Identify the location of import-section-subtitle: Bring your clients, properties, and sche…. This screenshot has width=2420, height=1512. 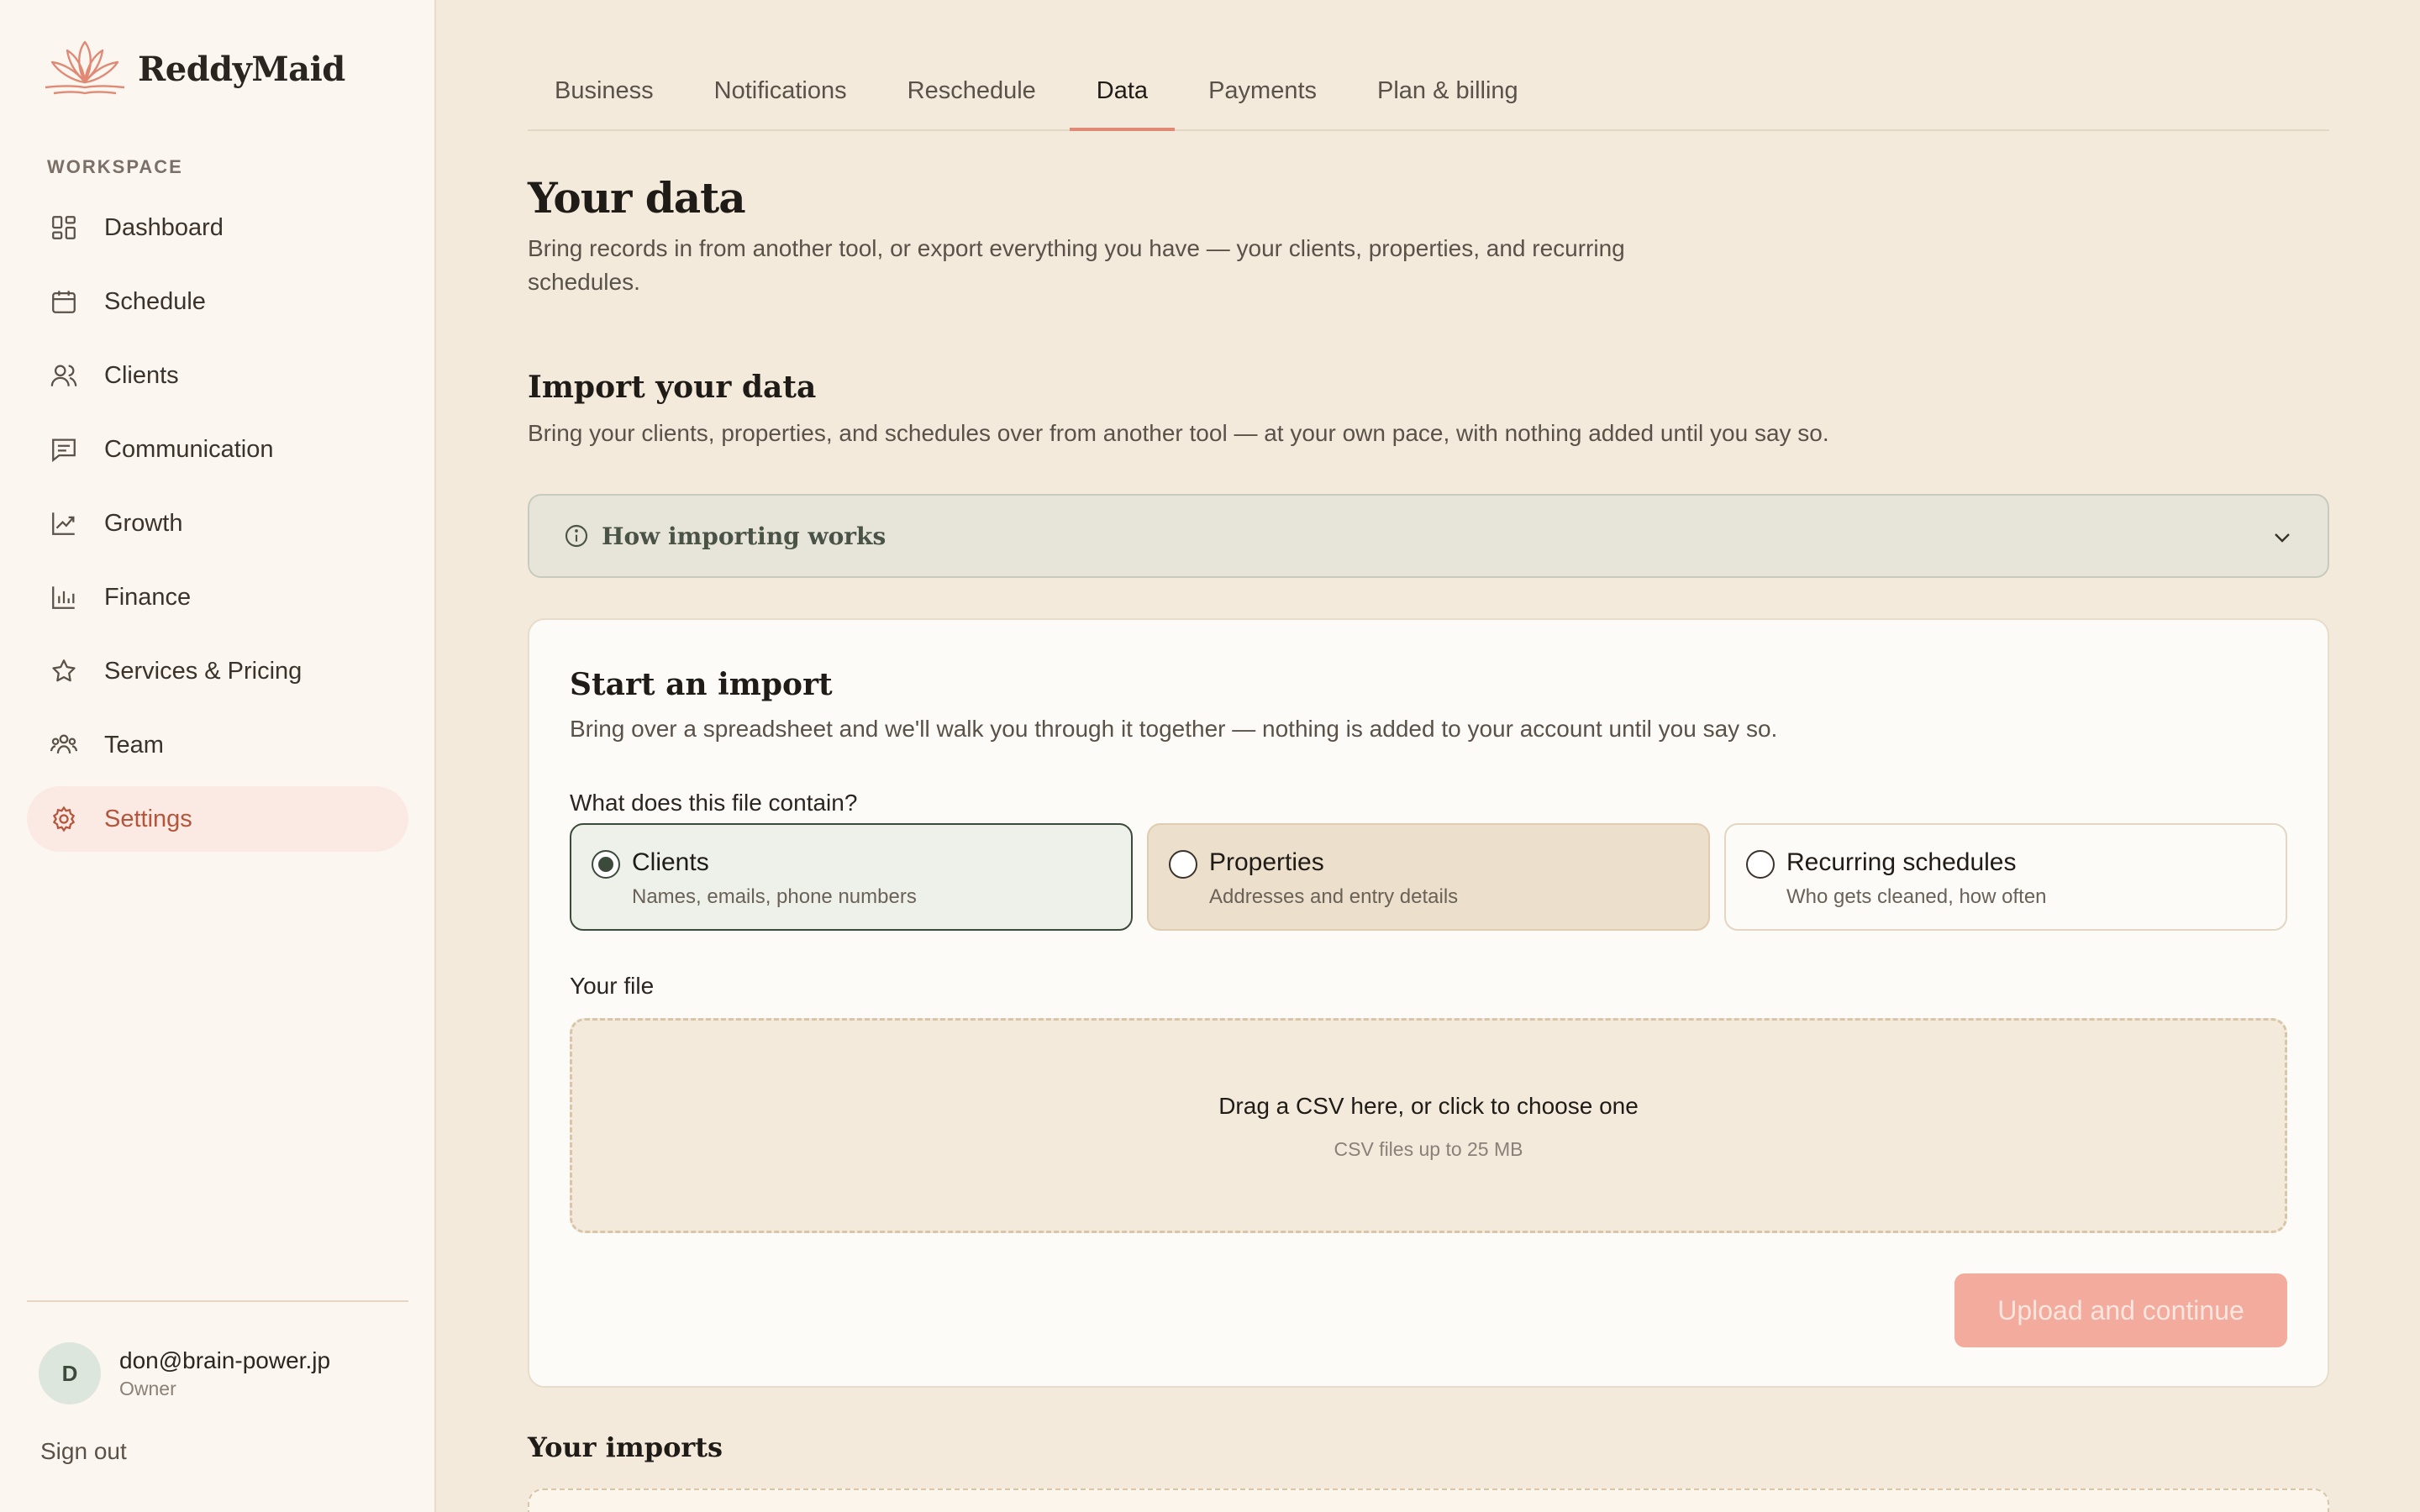
(1178, 433).